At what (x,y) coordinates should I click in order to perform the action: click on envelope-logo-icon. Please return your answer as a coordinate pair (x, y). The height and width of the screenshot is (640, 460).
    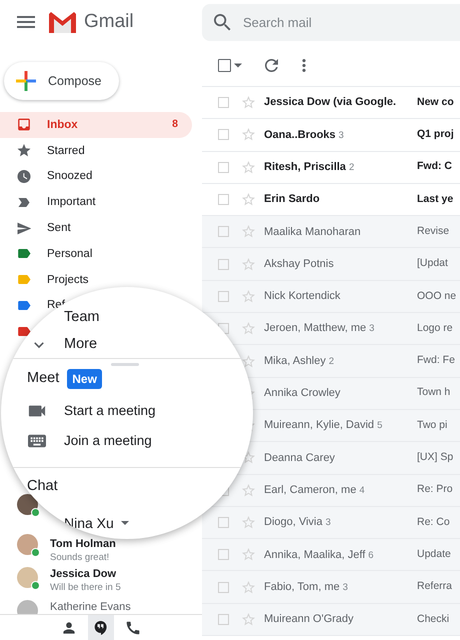
    Looking at the image, I should click on (62, 22).